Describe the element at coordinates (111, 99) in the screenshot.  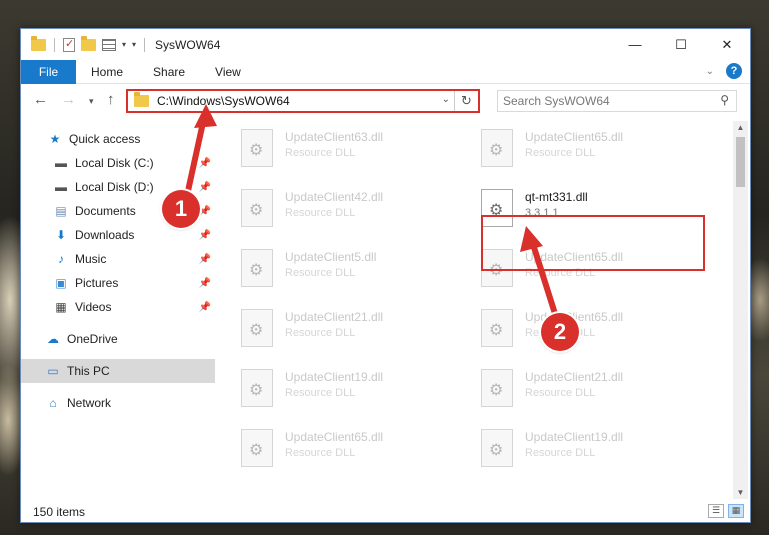
I see `up-arrow-icon: ↑` at that location.